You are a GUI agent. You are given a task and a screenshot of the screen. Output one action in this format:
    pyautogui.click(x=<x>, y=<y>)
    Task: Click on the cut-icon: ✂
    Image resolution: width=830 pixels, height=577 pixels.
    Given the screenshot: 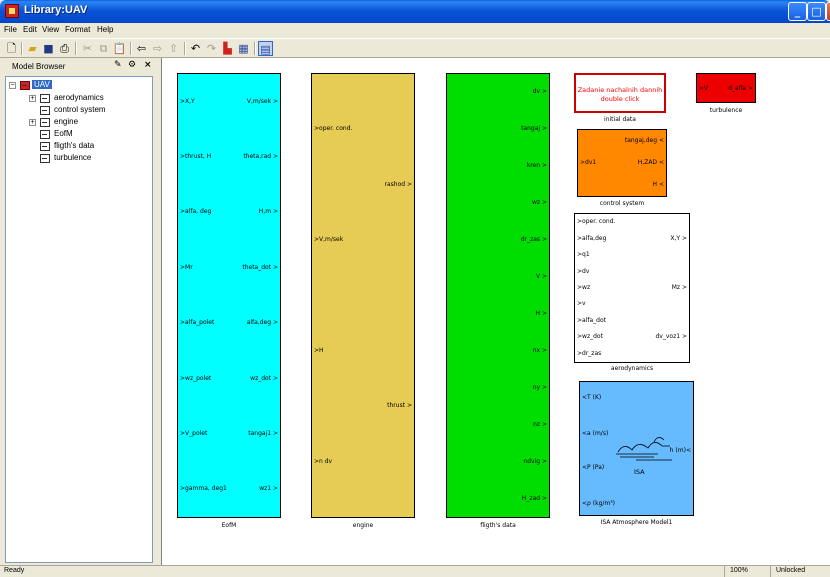 What is the action you would take?
    pyautogui.click(x=87, y=48)
    